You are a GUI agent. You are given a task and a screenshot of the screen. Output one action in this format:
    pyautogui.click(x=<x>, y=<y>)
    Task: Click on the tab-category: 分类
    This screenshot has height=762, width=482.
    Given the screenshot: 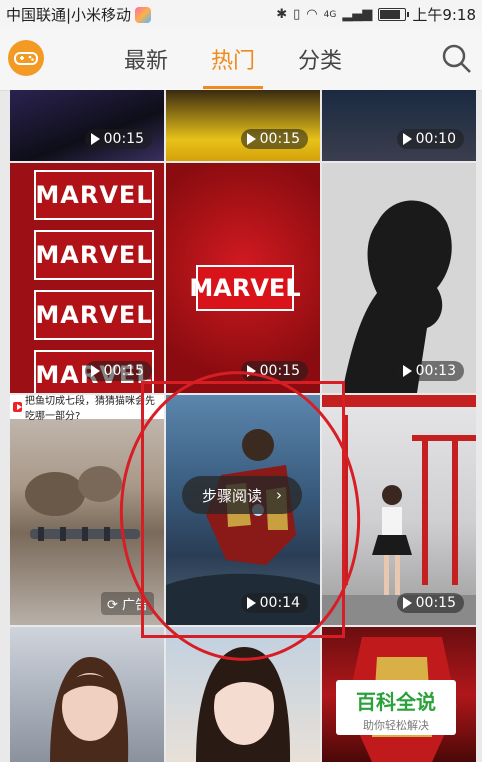 What is the action you would take?
    pyautogui.click(x=320, y=59)
    